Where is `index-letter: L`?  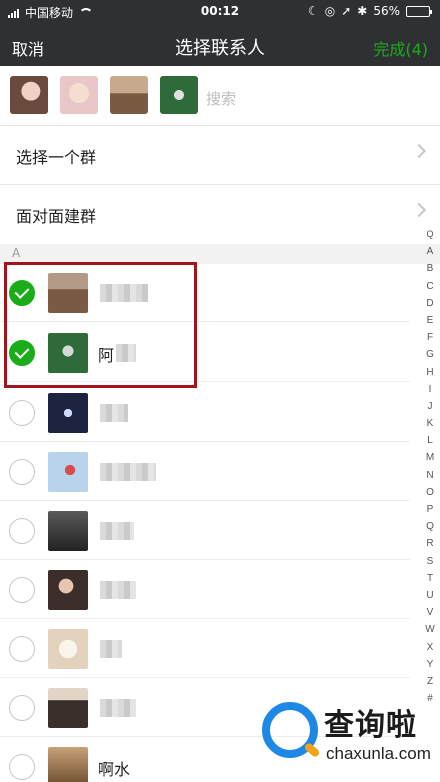 index-letter: L is located at coordinates (430, 440).